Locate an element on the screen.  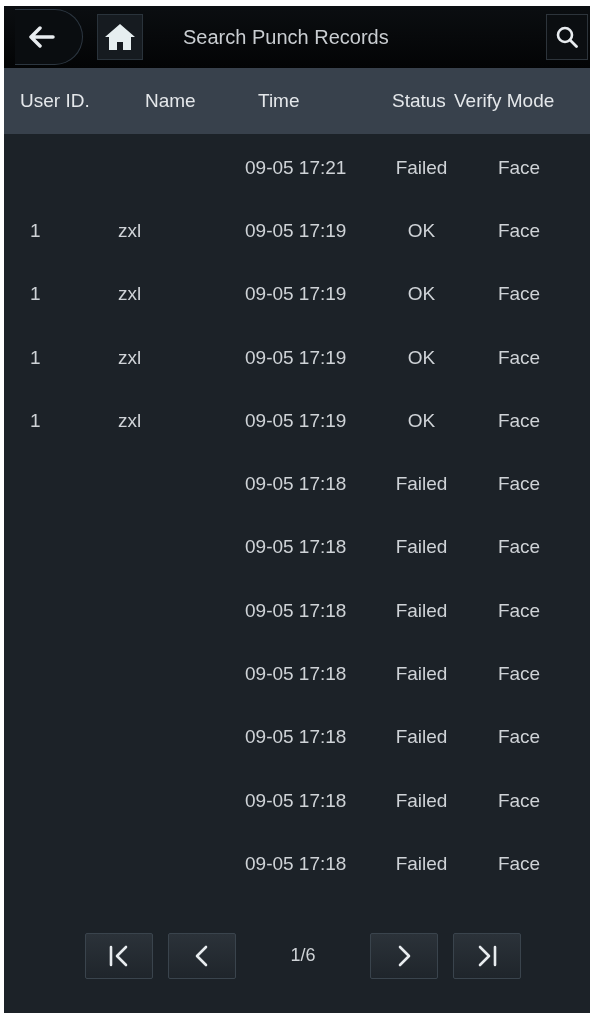
page-indicator: 1/6 is located at coordinates (303, 955).